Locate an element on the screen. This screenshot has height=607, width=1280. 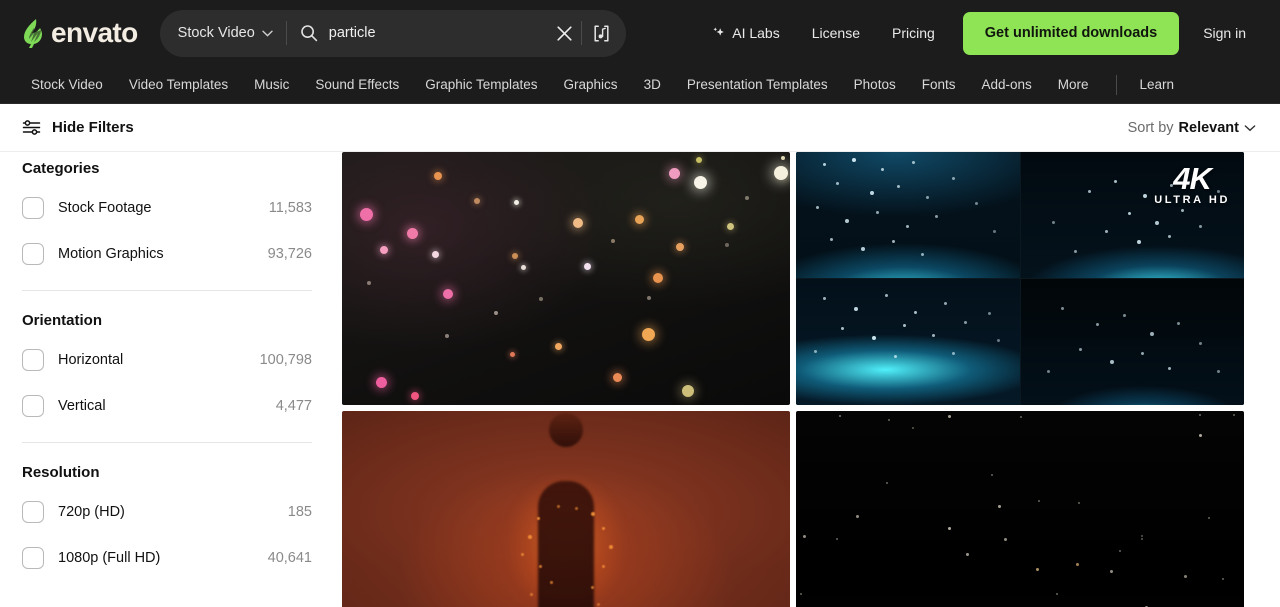
filter-toolbar: Hide Filters Sort by Relevant is located at coordinates (640, 128).